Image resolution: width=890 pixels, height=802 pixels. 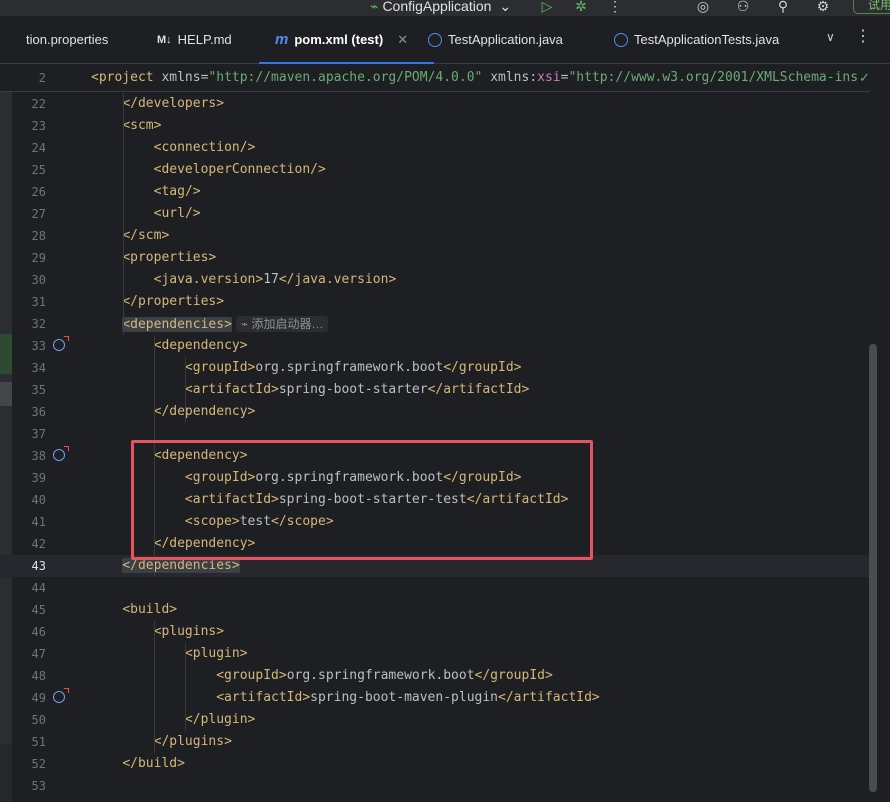 I want to click on code-line: 53, so click(x=435, y=786).